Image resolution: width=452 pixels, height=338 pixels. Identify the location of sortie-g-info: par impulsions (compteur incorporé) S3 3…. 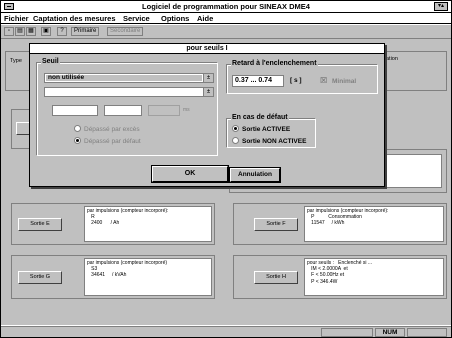
(148, 277).